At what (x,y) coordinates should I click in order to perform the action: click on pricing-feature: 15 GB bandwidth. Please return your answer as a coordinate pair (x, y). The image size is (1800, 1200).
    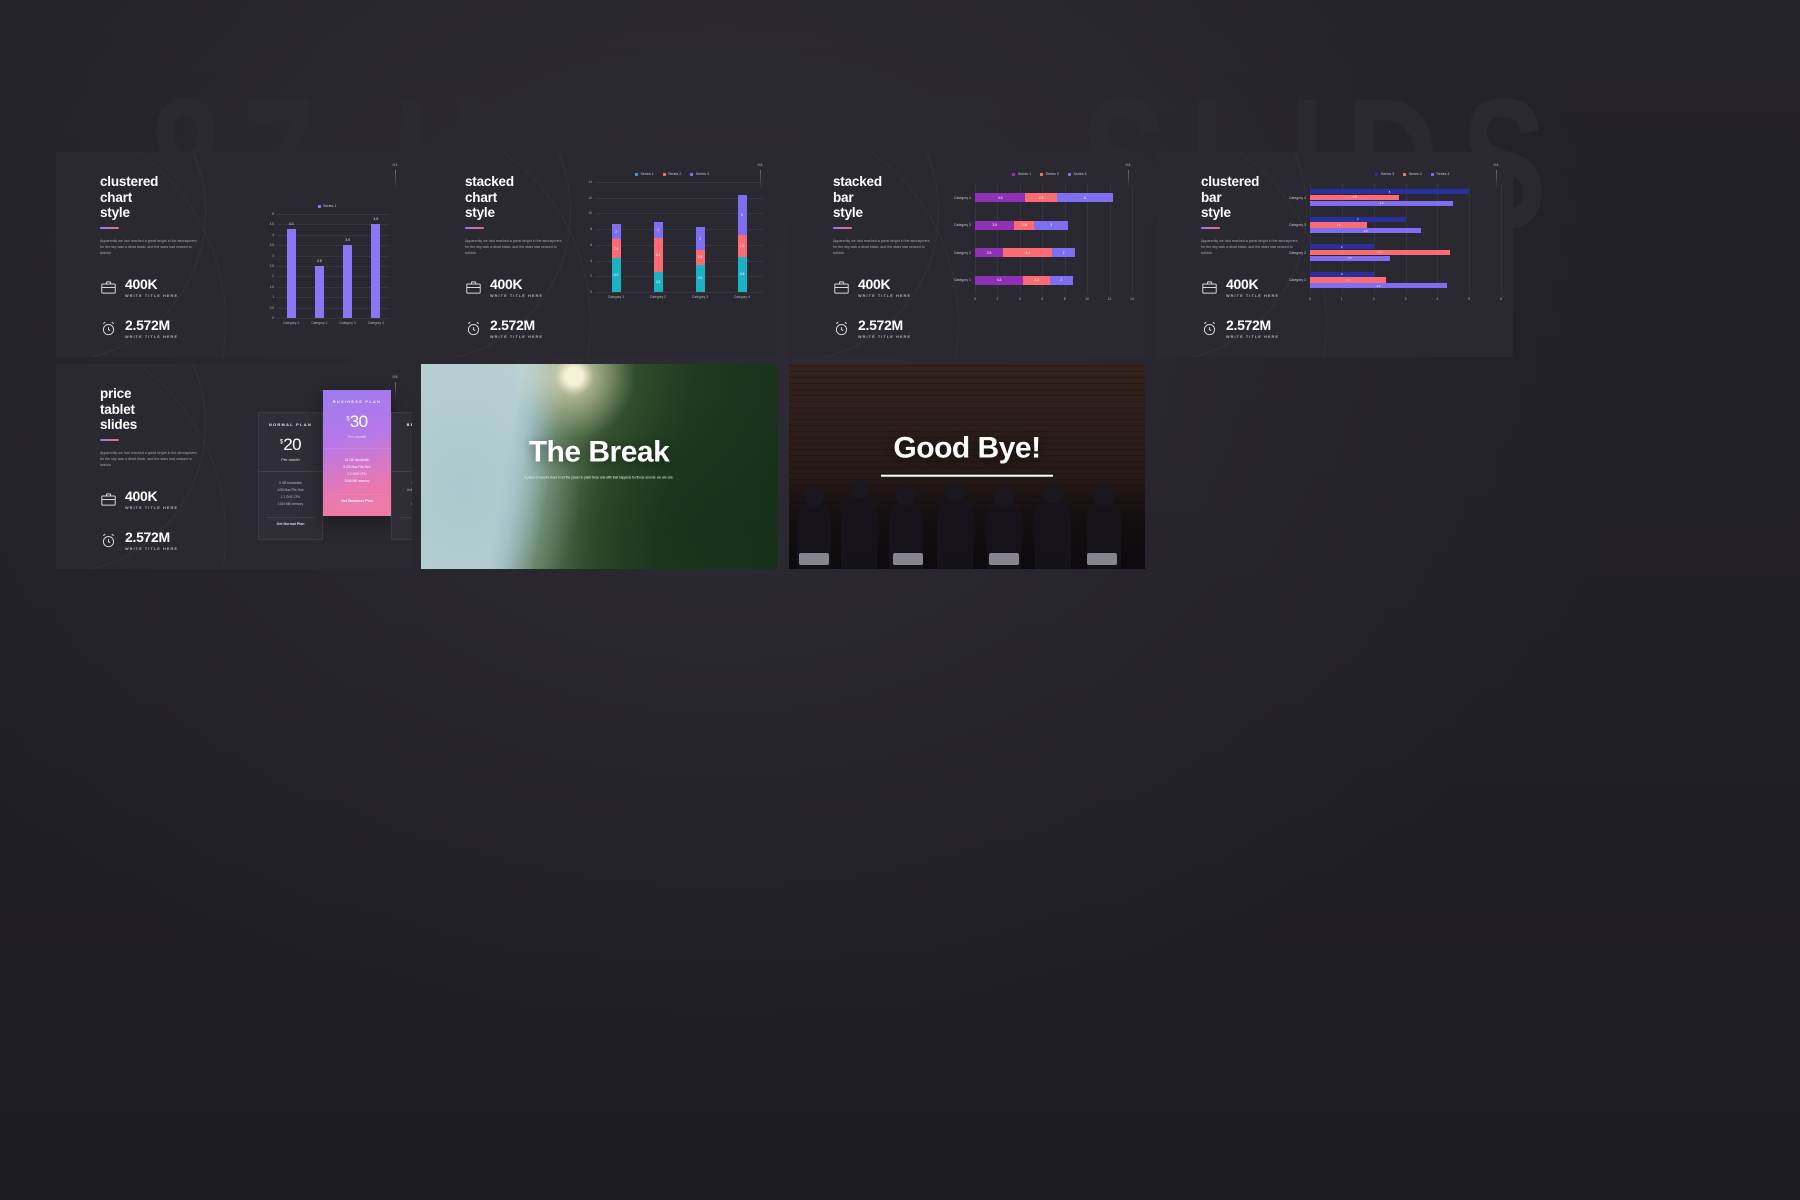
    Looking at the image, I should click on (357, 460).